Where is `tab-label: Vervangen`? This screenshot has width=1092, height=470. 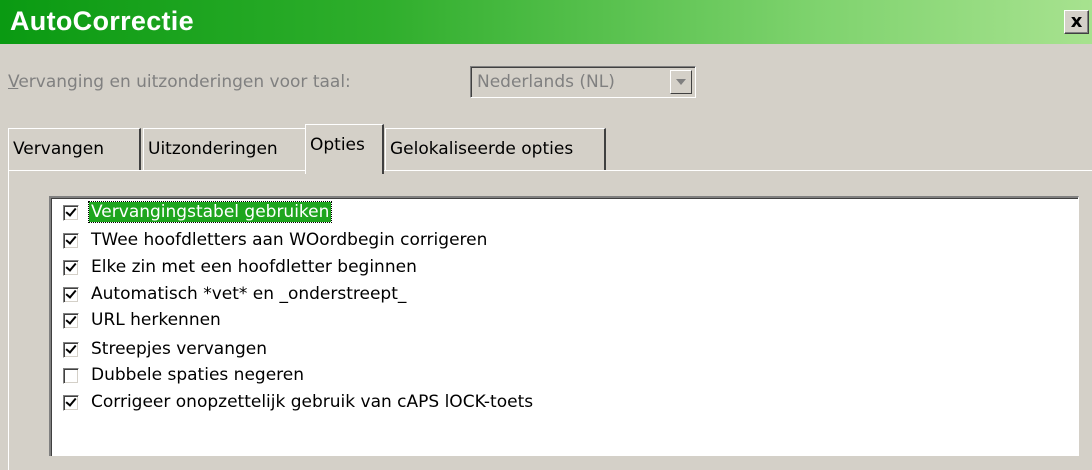
tab-label: Vervangen is located at coordinates (59, 149).